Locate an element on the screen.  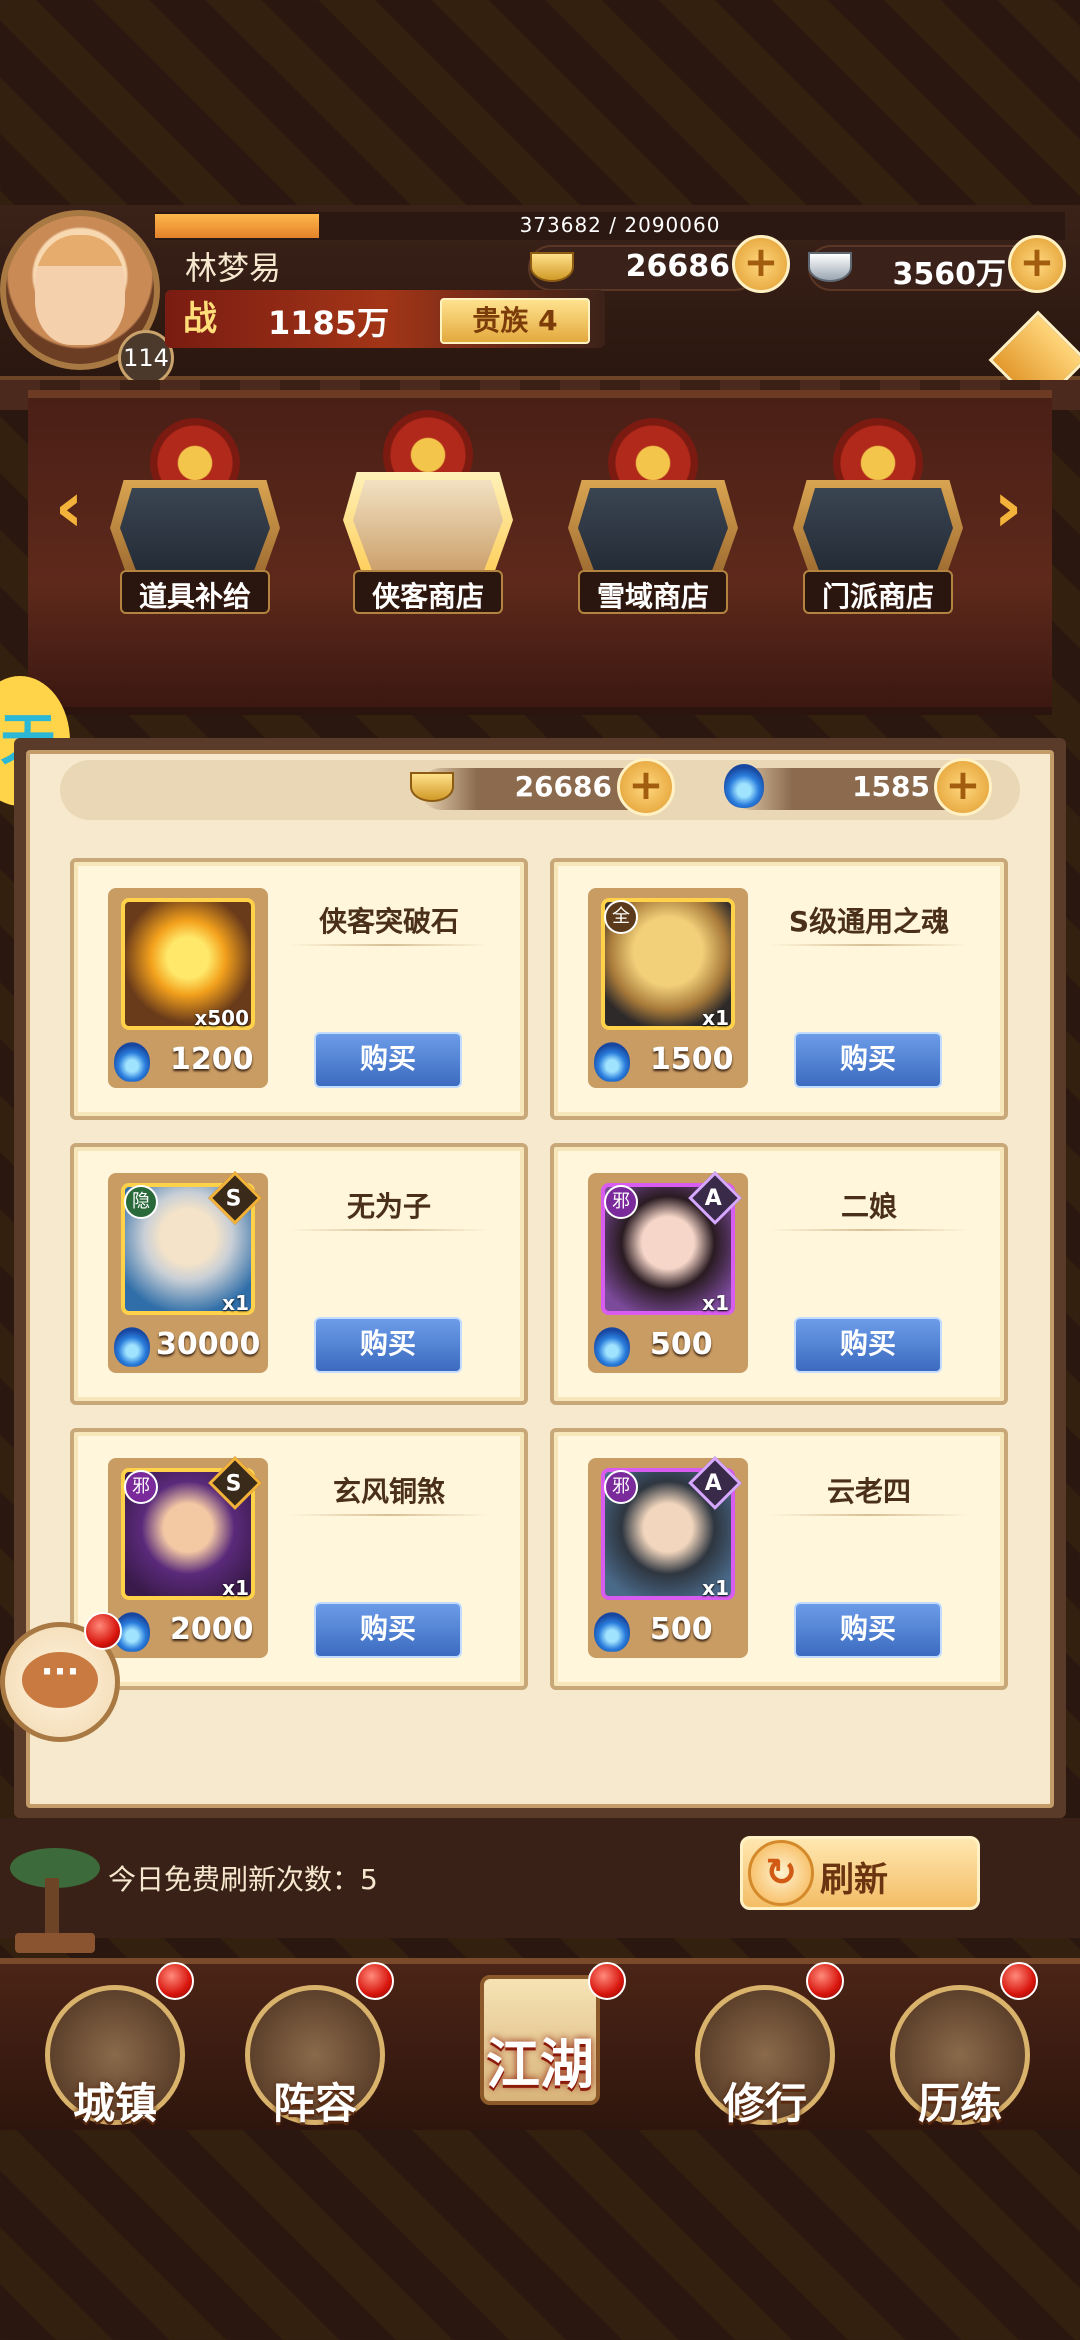
item-price: 30000 is located at coordinates (208, 1344).